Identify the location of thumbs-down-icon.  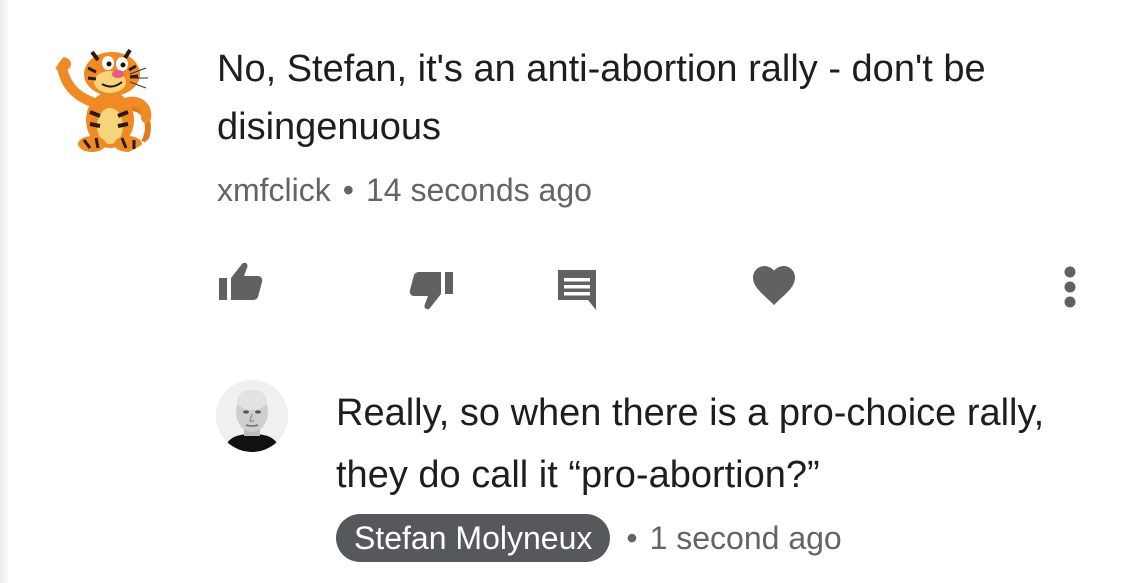
(431, 291).